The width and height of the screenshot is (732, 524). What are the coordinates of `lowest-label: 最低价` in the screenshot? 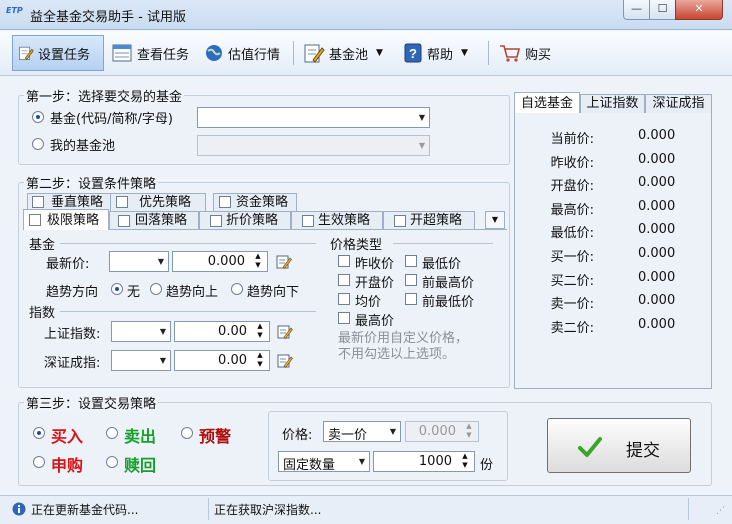 It's located at (442, 264).